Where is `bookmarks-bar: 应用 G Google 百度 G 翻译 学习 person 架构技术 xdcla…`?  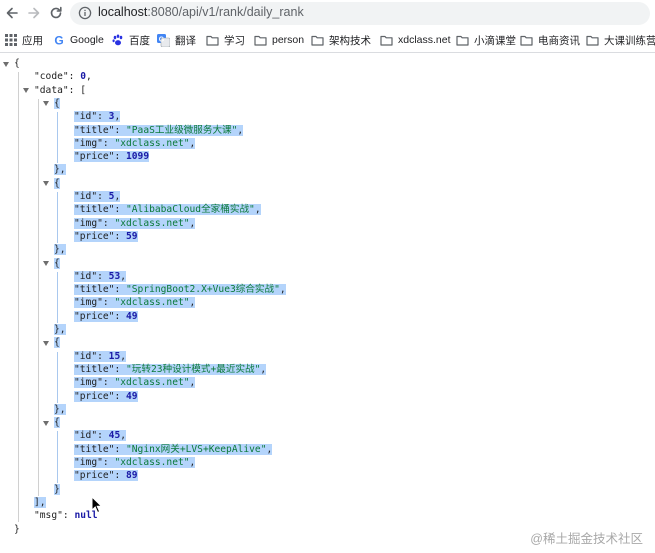 bookmarks-bar: 应用 G Google 百度 G 翻译 学习 person 架构技术 xdcla… is located at coordinates (327, 40).